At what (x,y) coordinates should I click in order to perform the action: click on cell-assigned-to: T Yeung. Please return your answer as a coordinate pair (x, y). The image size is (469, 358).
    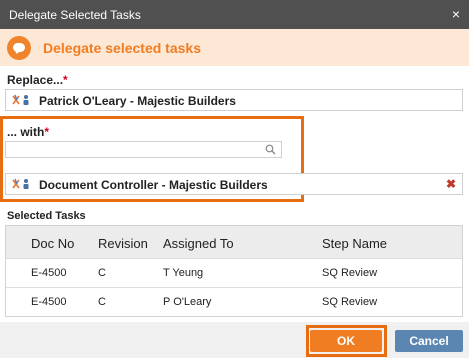
    Looking at the image, I should click on (183, 273).